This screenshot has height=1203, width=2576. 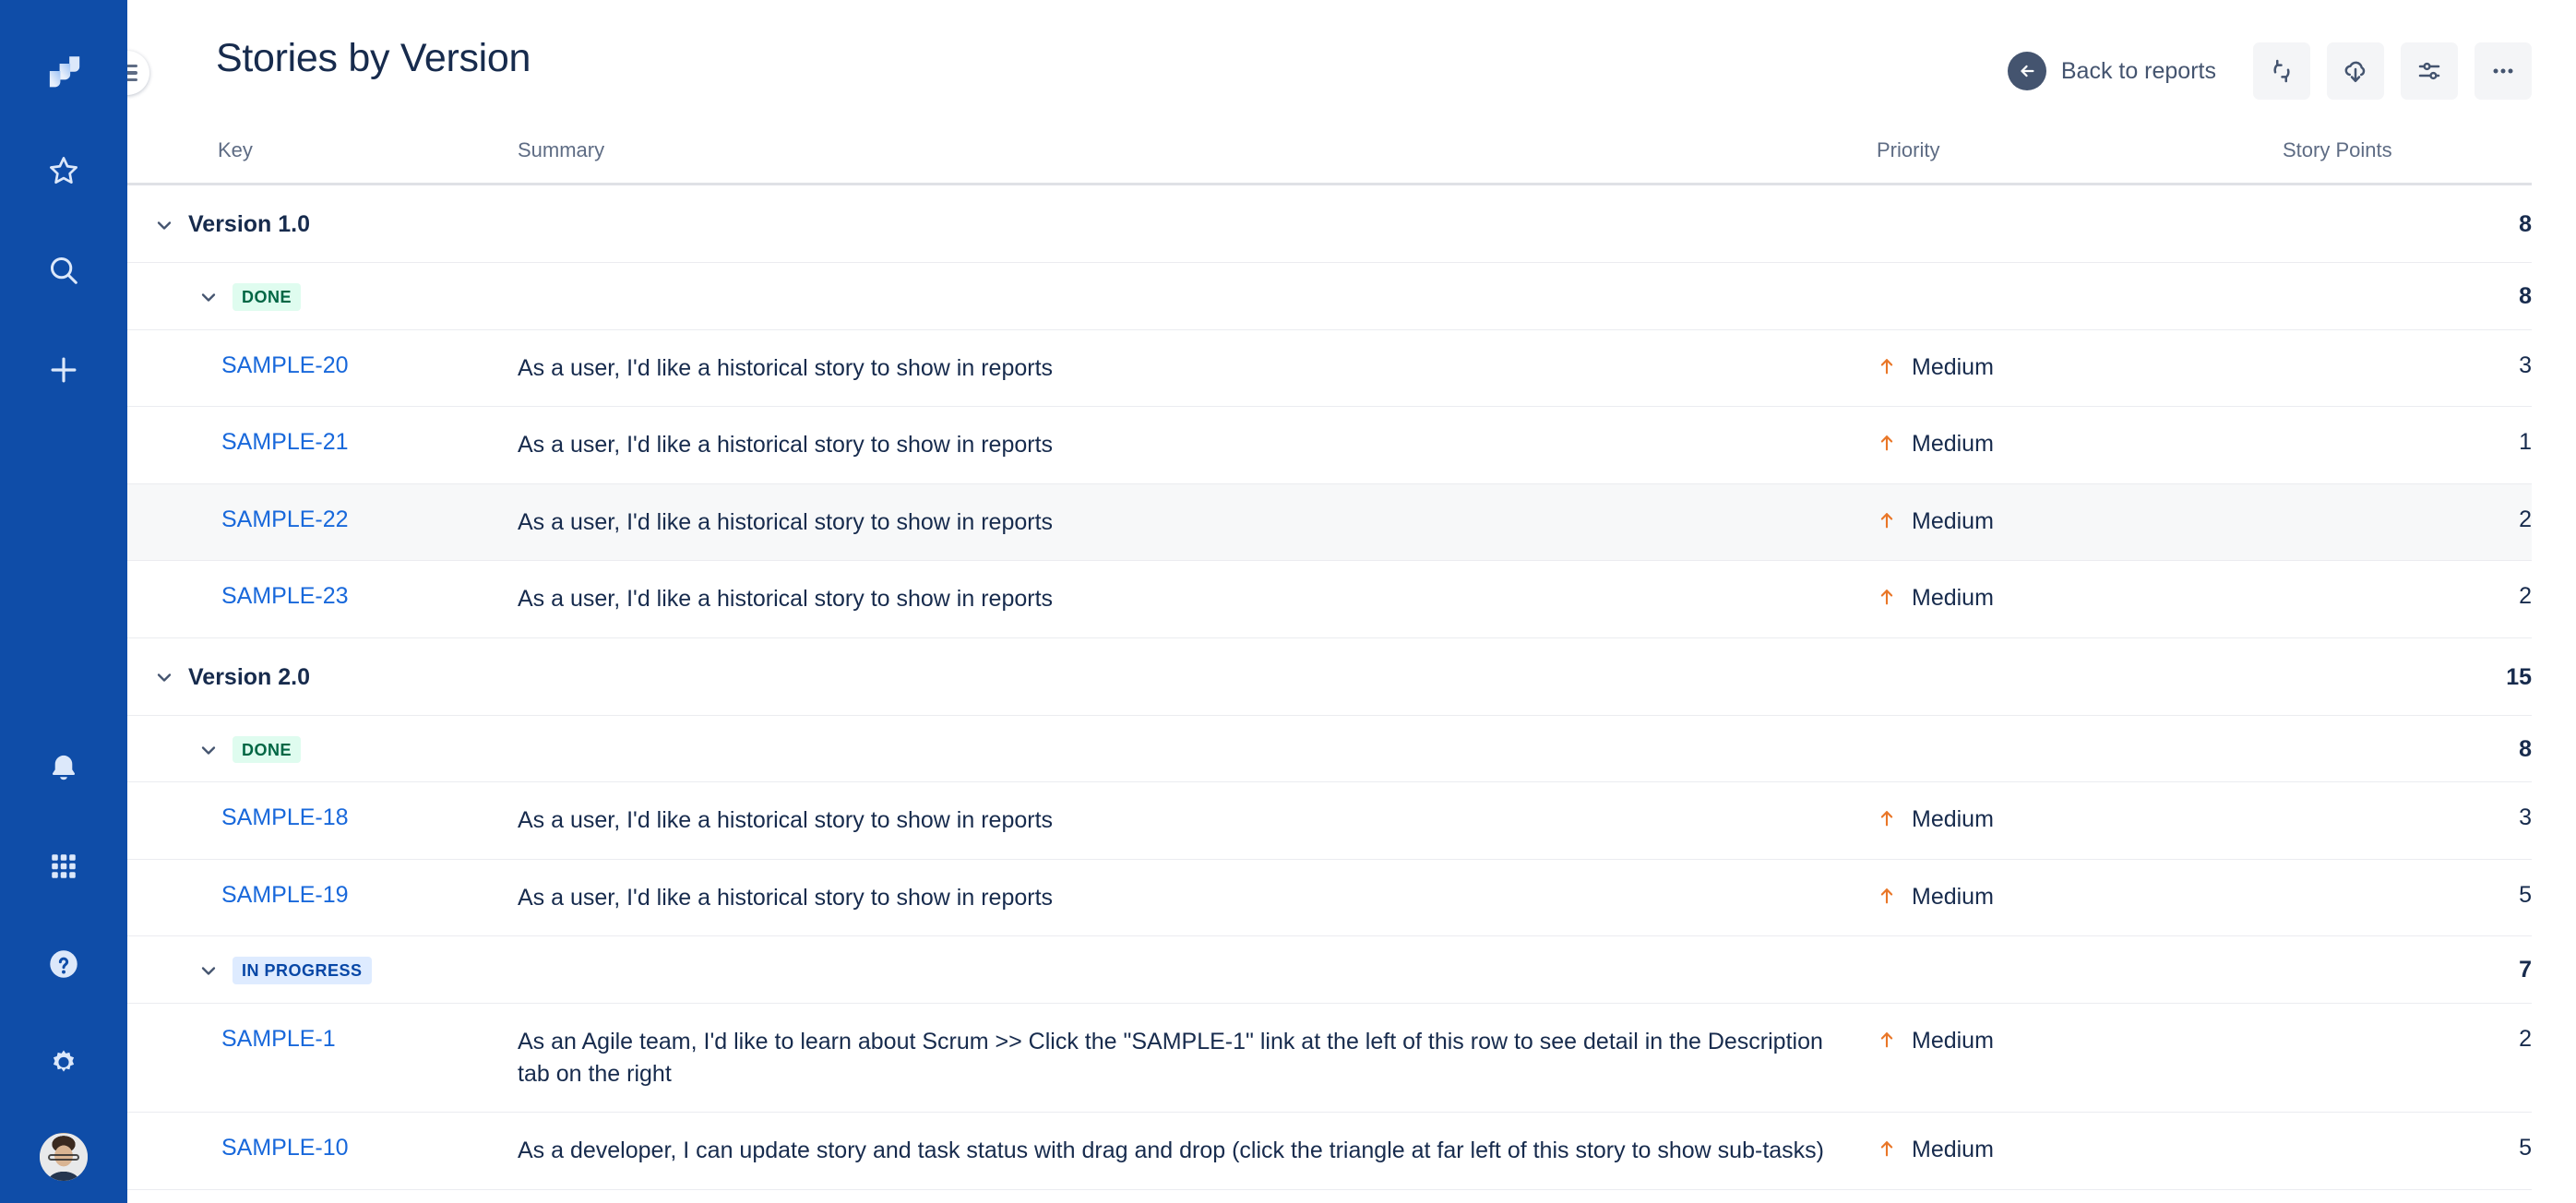 I want to click on status-group-total: 8, so click(x=2407, y=749).